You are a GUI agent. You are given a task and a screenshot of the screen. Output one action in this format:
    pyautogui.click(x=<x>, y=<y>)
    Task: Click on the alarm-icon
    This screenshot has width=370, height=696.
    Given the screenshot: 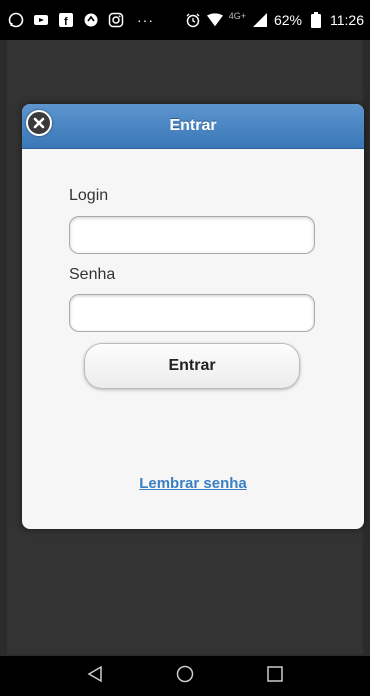 What is the action you would take?
    pyautogui.click(x=193, y=20)
    